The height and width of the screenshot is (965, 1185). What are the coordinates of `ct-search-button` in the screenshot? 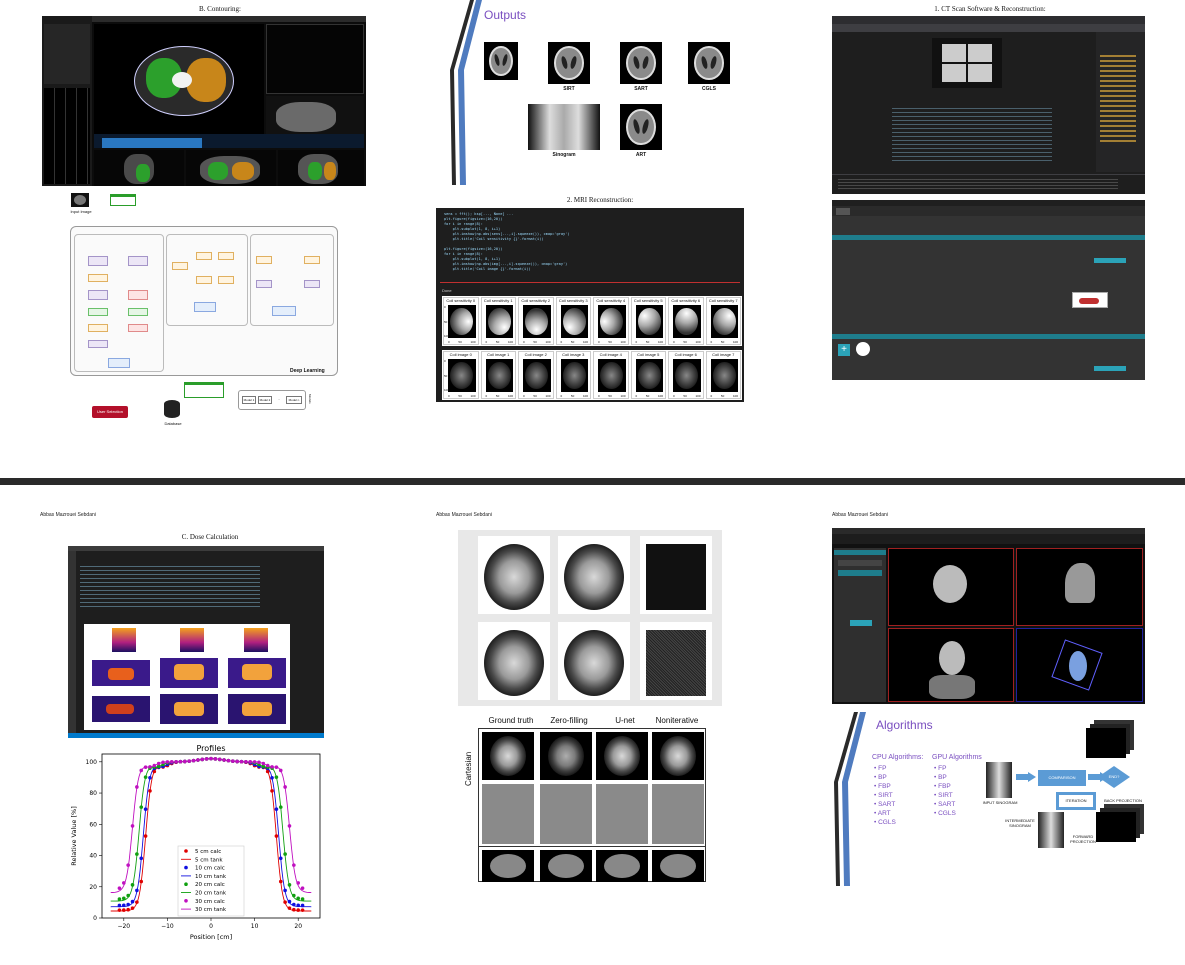 It's located at (1110, 260).